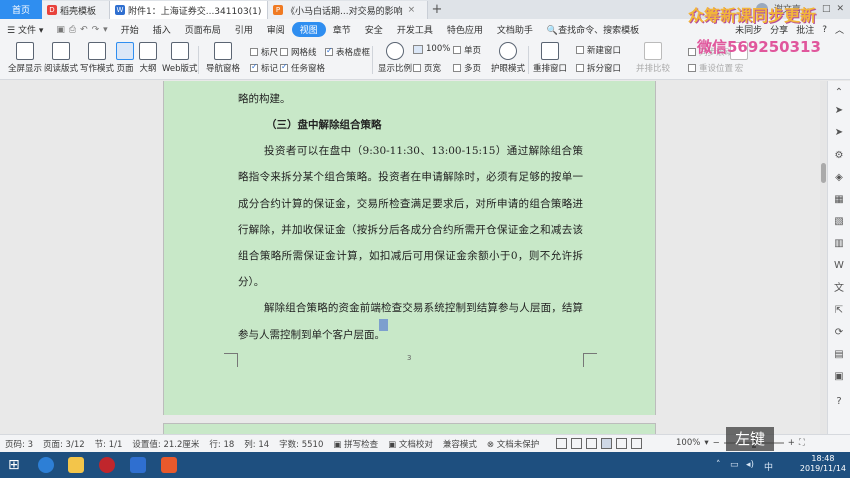 This screenshot has height=478, width=850. Describe the element at coordinates (415, 29) in the screenshot. I see `menu-developer-tools: 开发工具` at that location.